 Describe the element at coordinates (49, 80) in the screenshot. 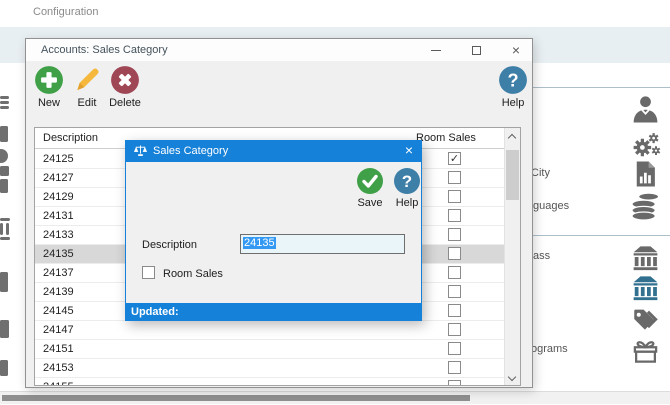

I see `new-plus-icon` at that location.